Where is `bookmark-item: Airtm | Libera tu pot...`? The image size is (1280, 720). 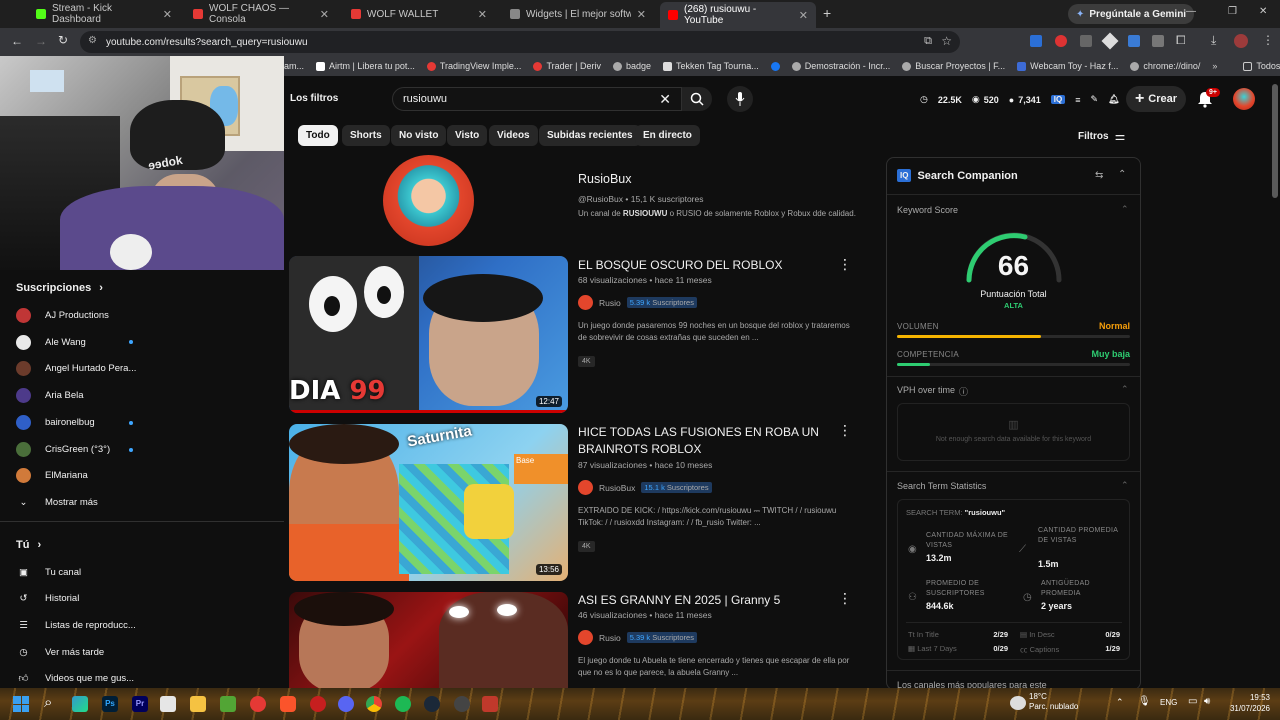 bookmark-item: Airtm | Libera tu pot... is located at coordinates (365, 66).